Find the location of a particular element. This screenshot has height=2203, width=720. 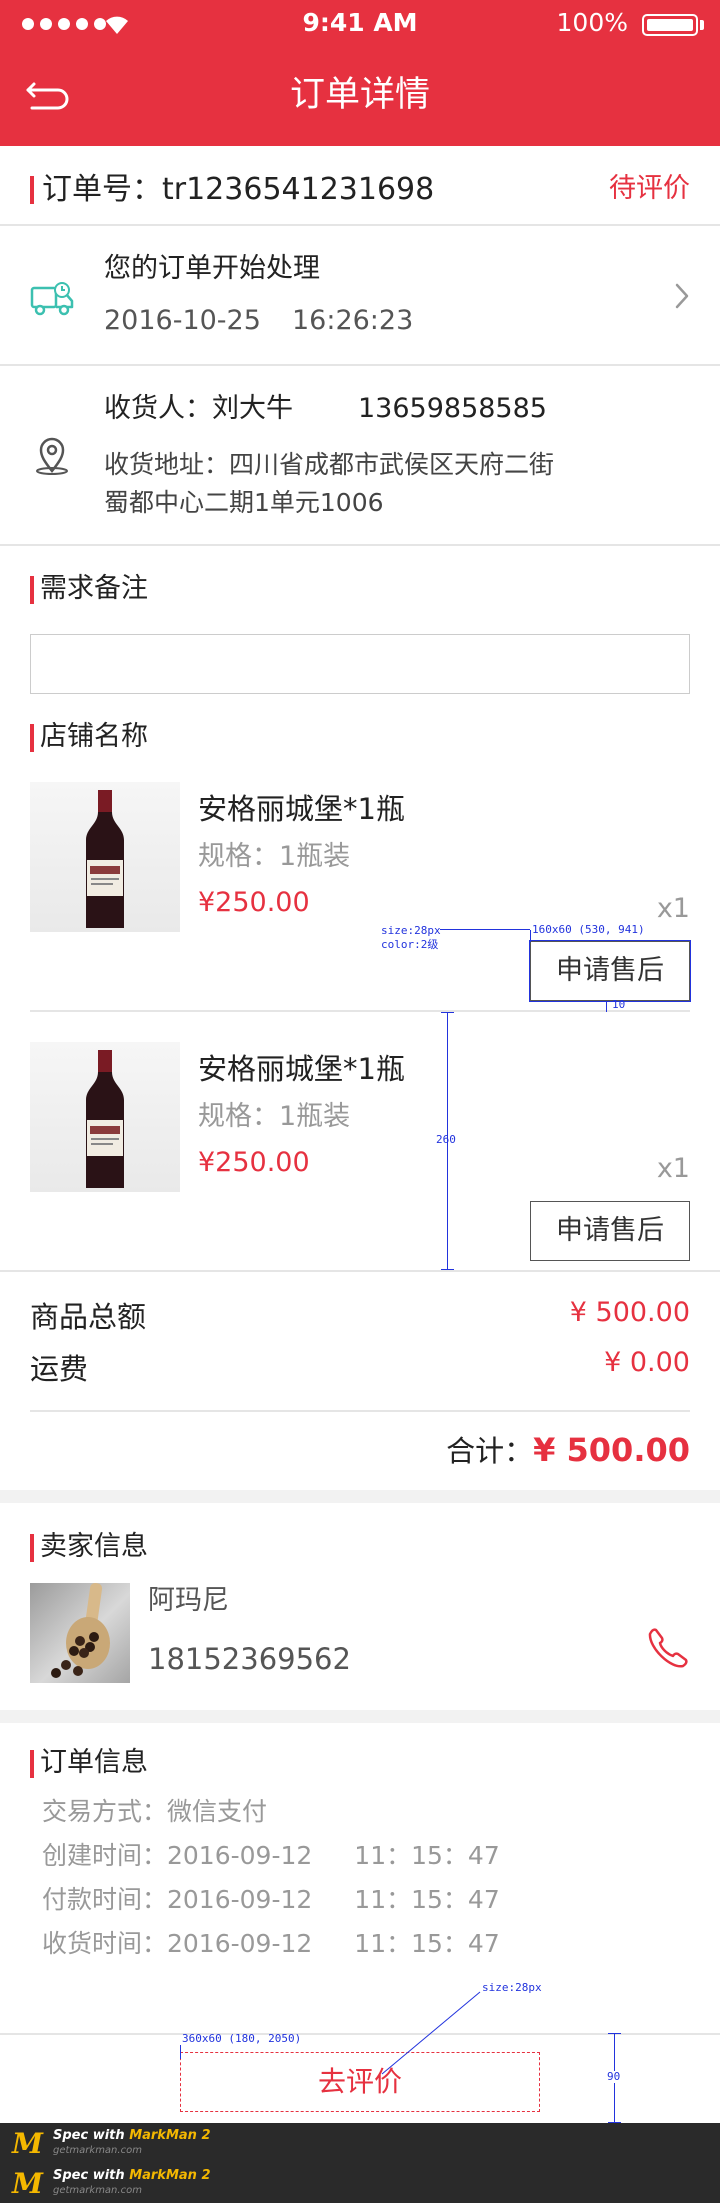

logistics-message: 您的订单开始处理 is located at coordinates (212, 268).